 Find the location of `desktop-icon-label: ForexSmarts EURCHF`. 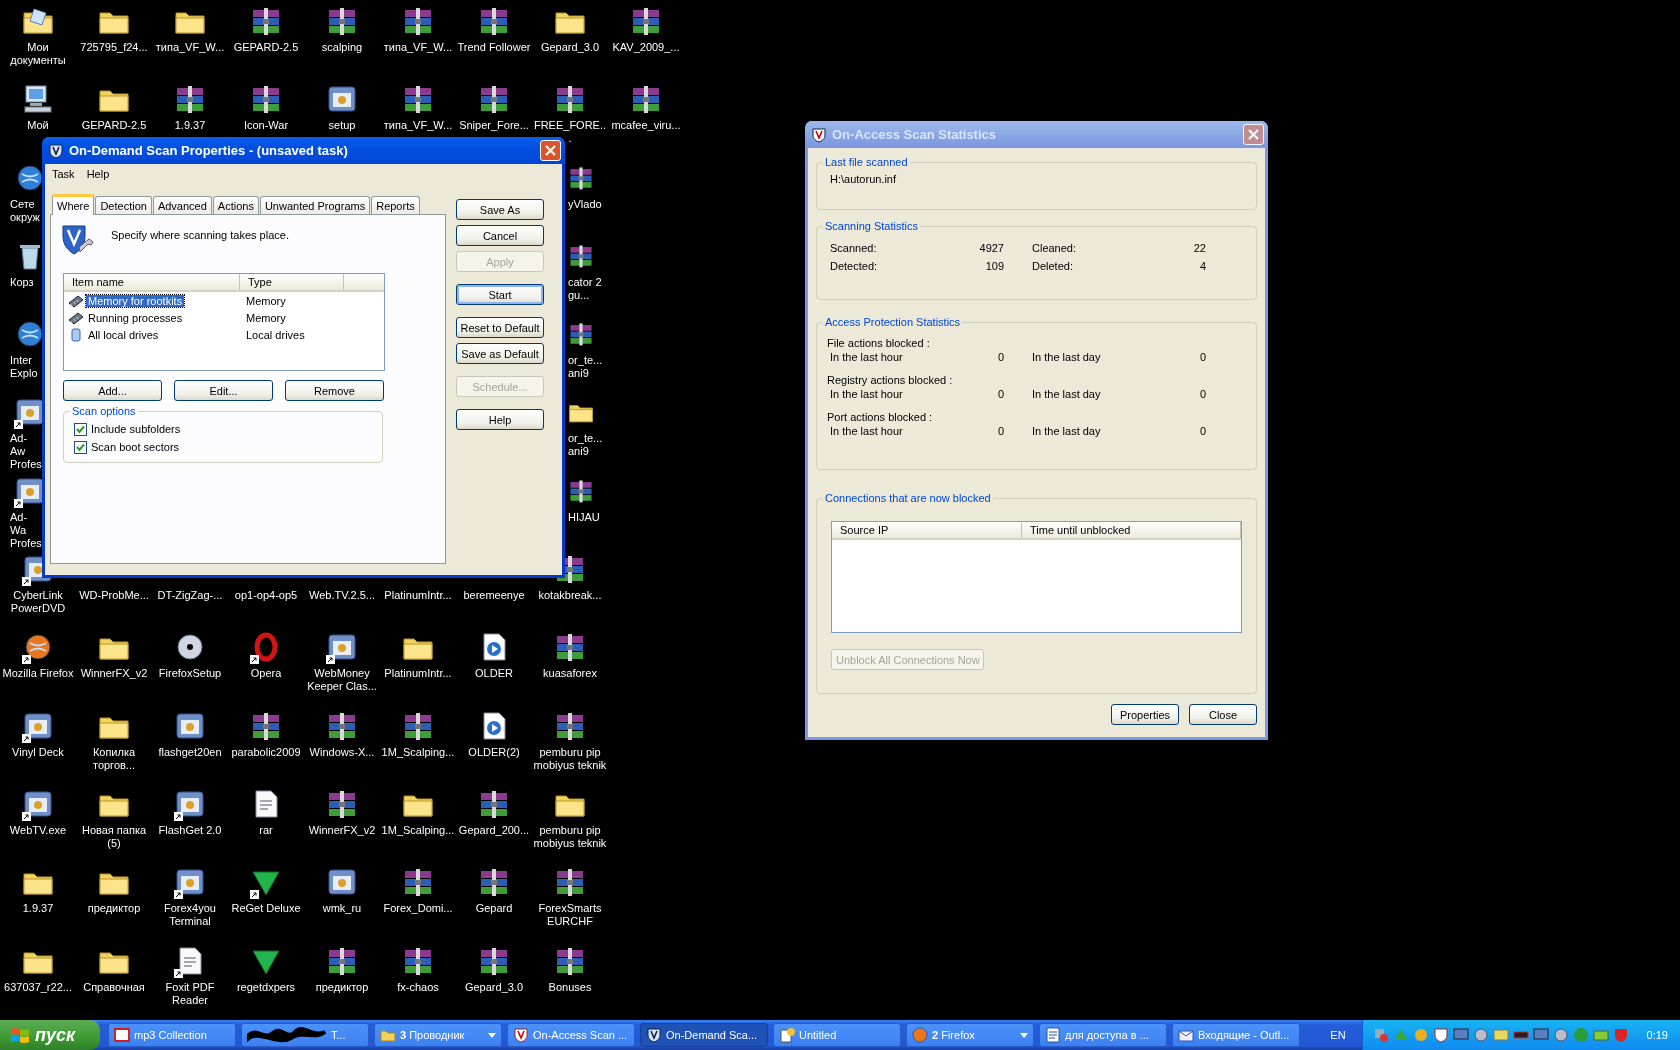

desktop-icon-label: ForexSmarts EURCHF is located at coordinates (570, 915).